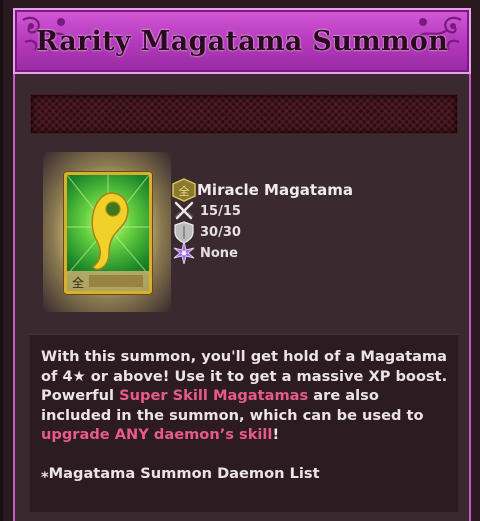 This screenshot has height=521, width=480. I want to click on daemon-list-link: ⁎Magatama Summon Daemon List, so click(244, 474).